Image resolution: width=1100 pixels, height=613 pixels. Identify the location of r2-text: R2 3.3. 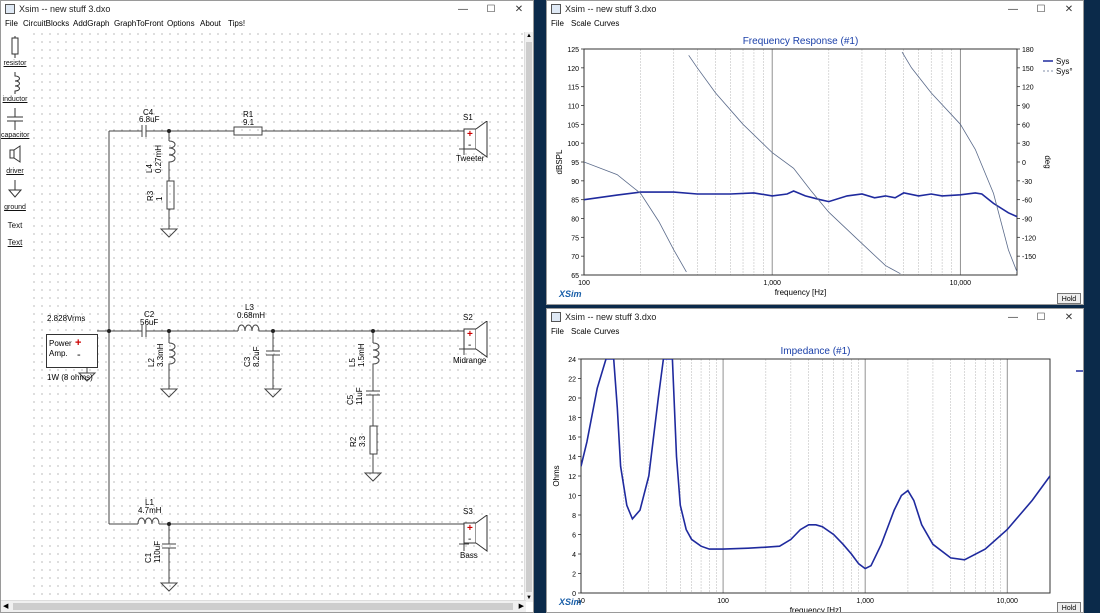
(358, 441).